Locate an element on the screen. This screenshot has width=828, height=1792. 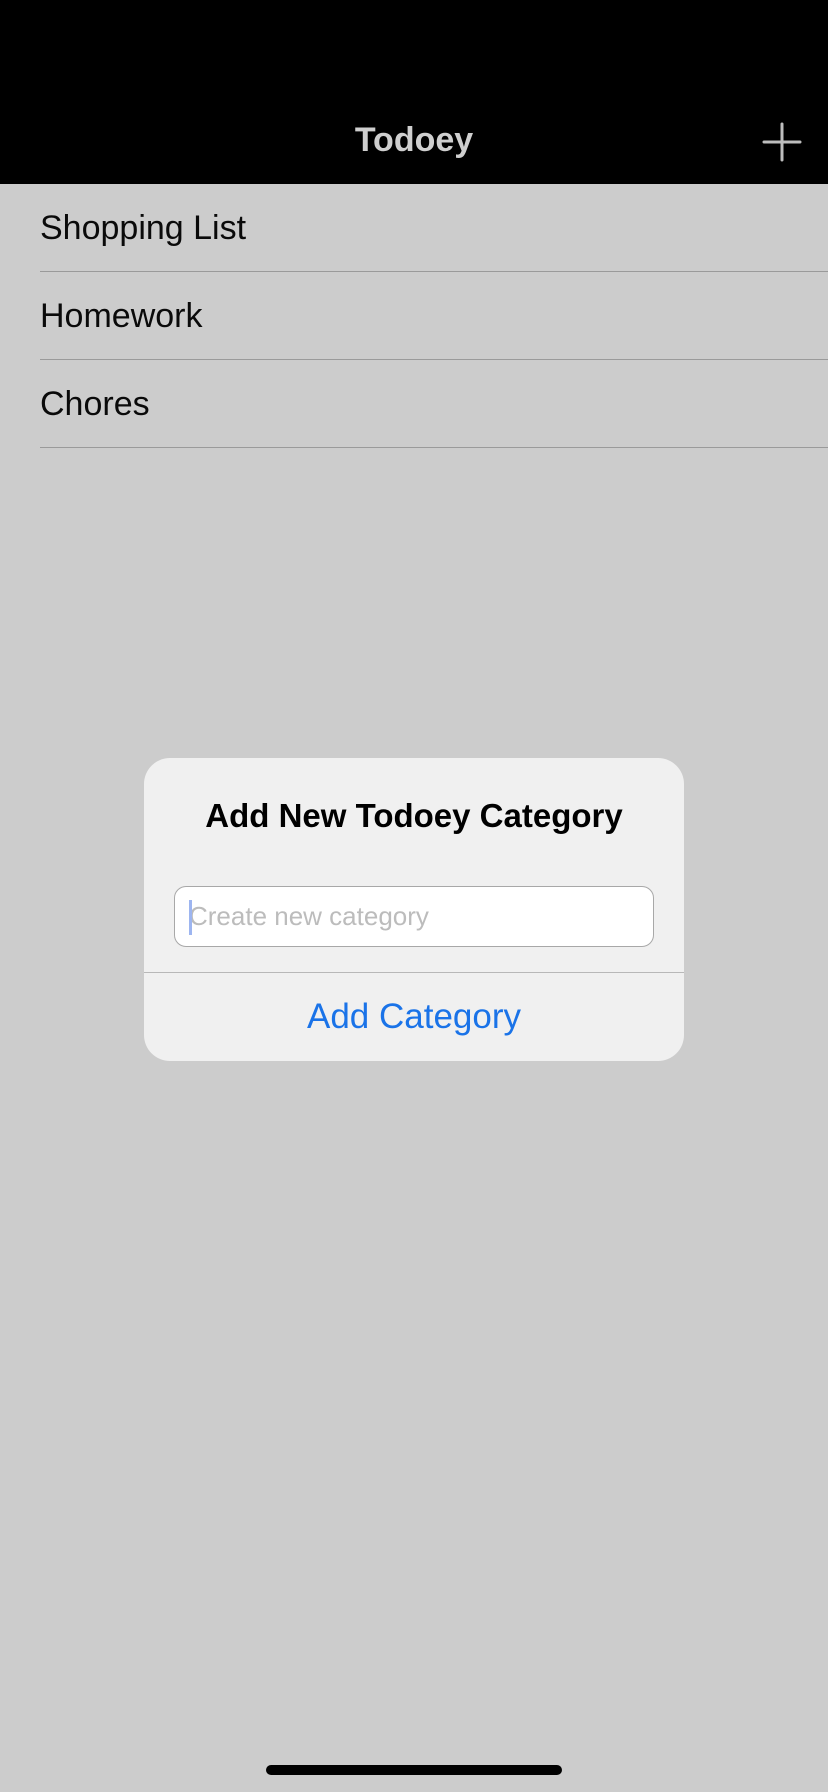
add-category-action-button: Add Category is located at coordinates (414, 1017).